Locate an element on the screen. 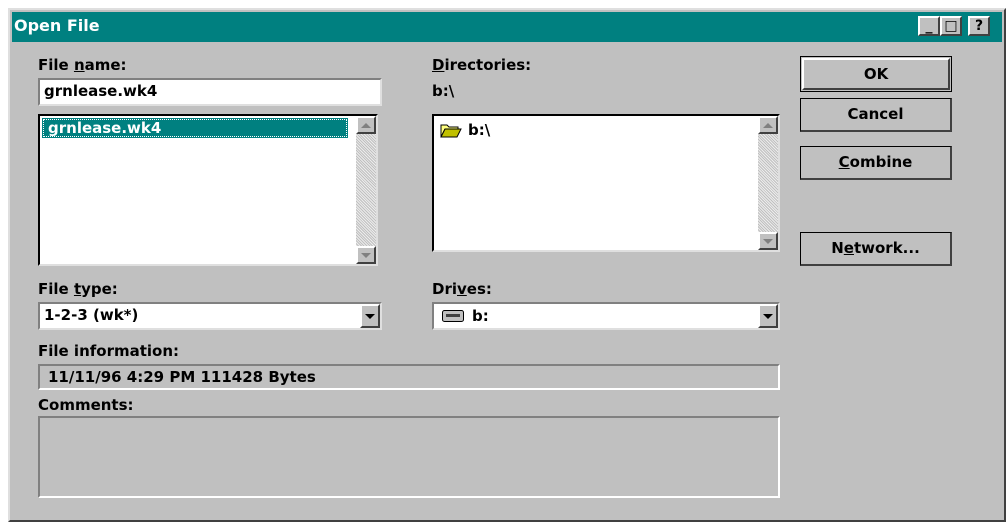 Image resolution: width=1008 pixels, height=523 pixels. directories-label: Directories: is located at coordinates (482, 65).